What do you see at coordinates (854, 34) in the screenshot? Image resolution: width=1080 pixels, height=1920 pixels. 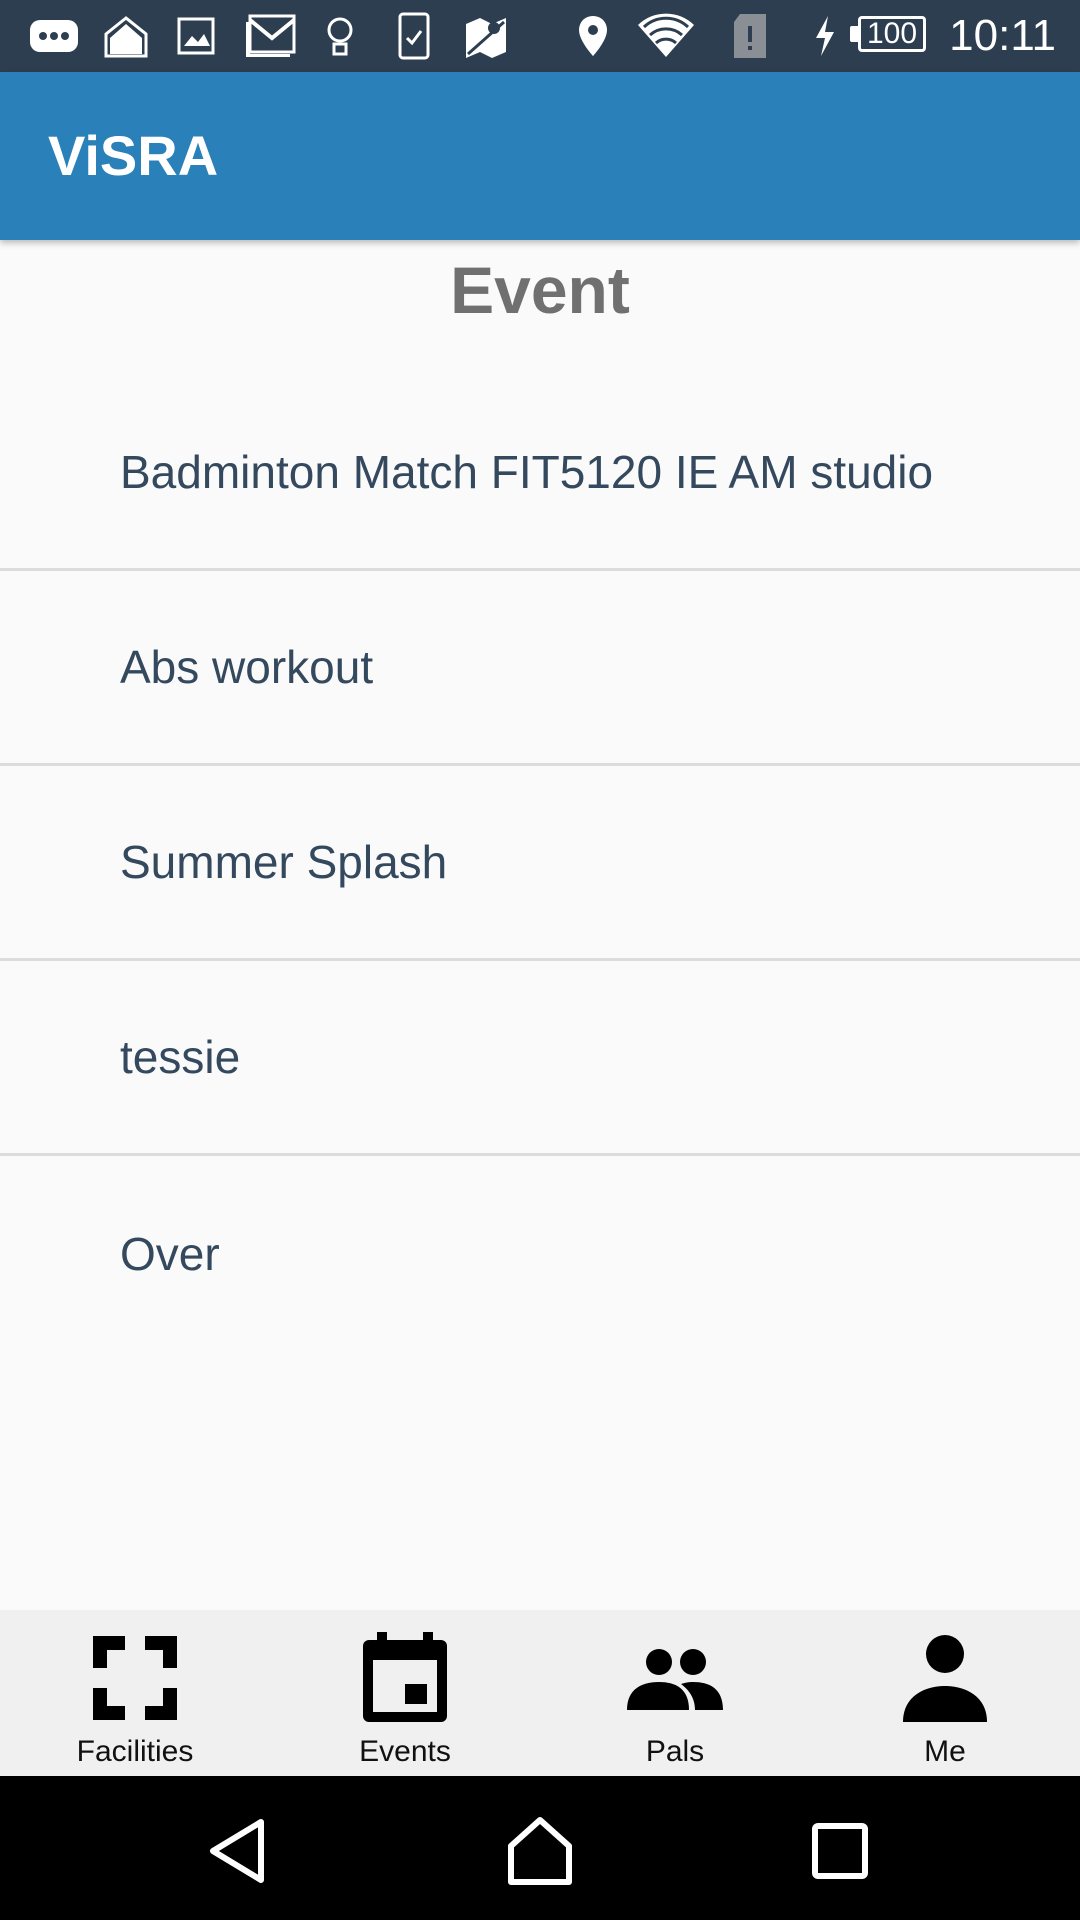 I see `battery-nub` at bounding box center [854, 34].